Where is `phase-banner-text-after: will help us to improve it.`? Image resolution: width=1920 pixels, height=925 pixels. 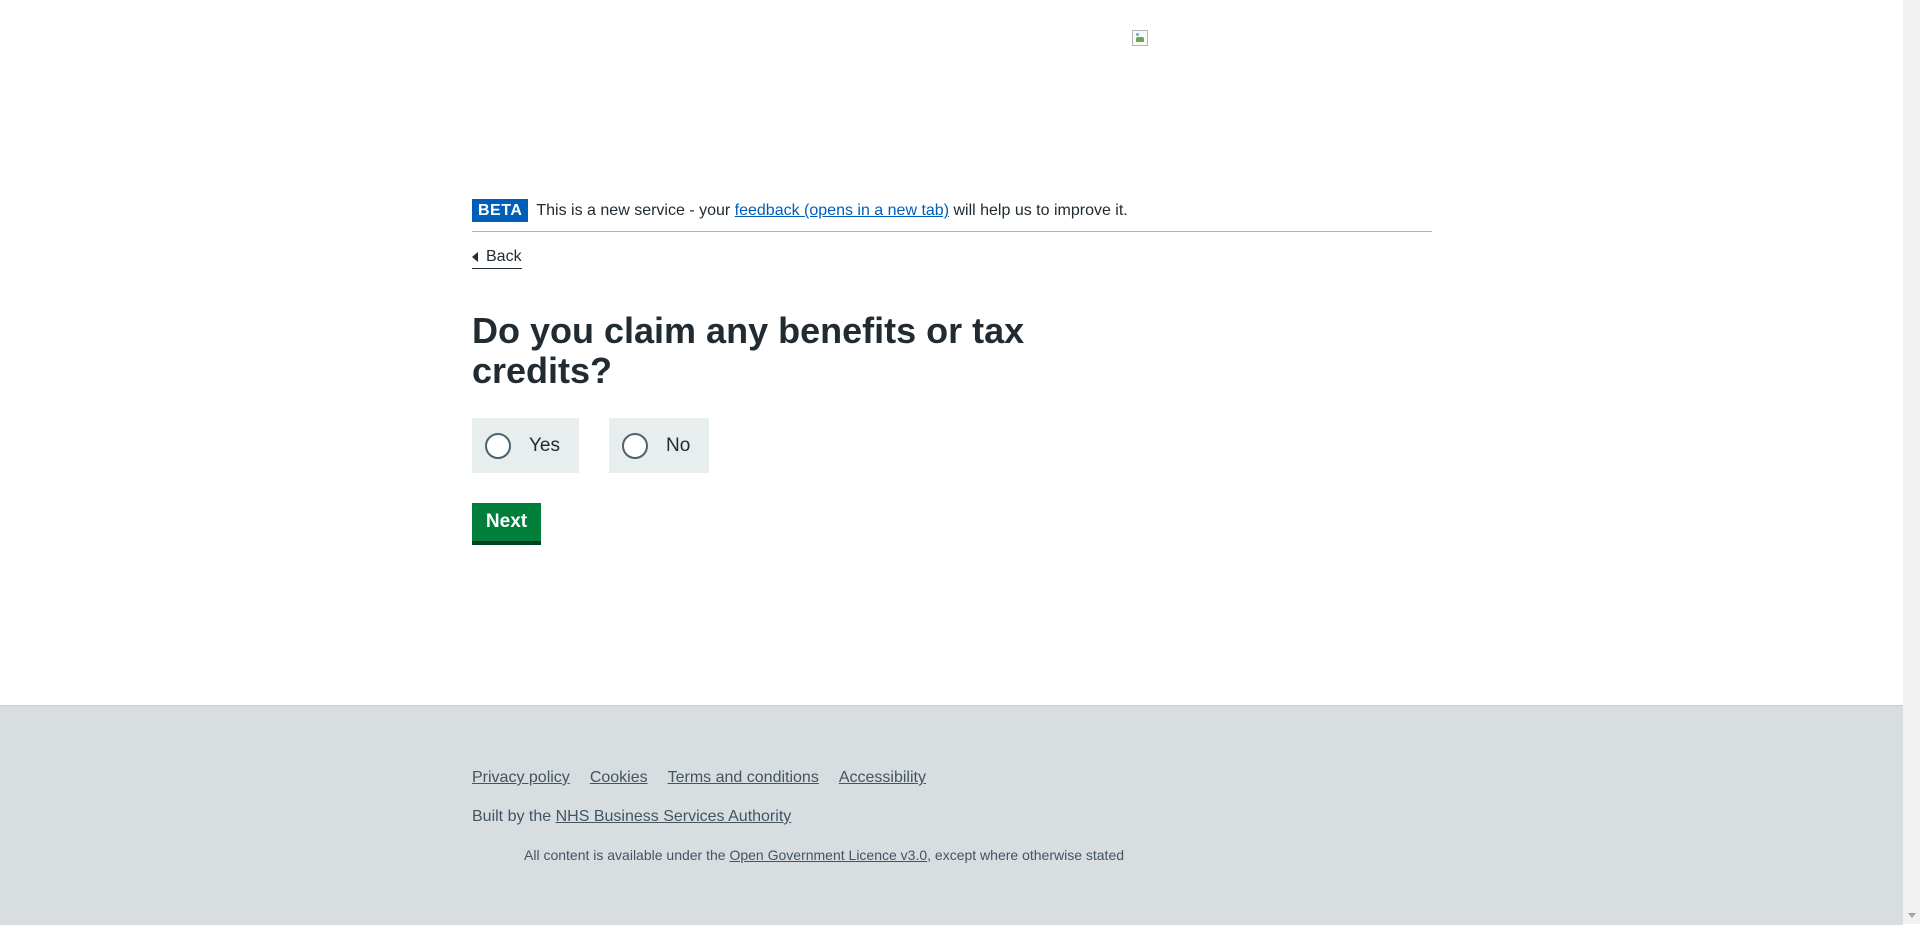 phase-banner-text-after: will help us to improve it. is located at coordinates (1038, 210).